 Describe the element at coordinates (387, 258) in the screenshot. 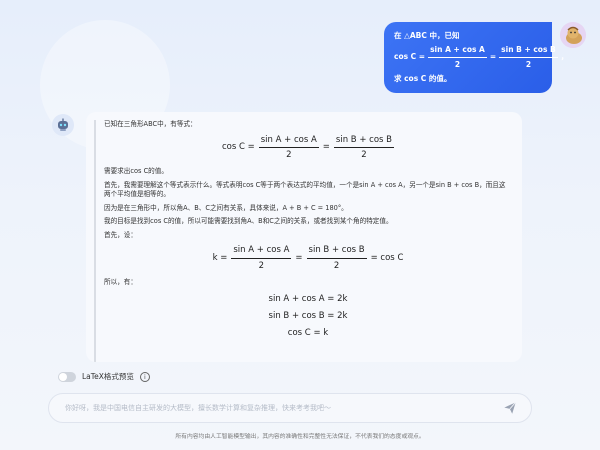

I see `eq2-rhs: = cos C` at that location.